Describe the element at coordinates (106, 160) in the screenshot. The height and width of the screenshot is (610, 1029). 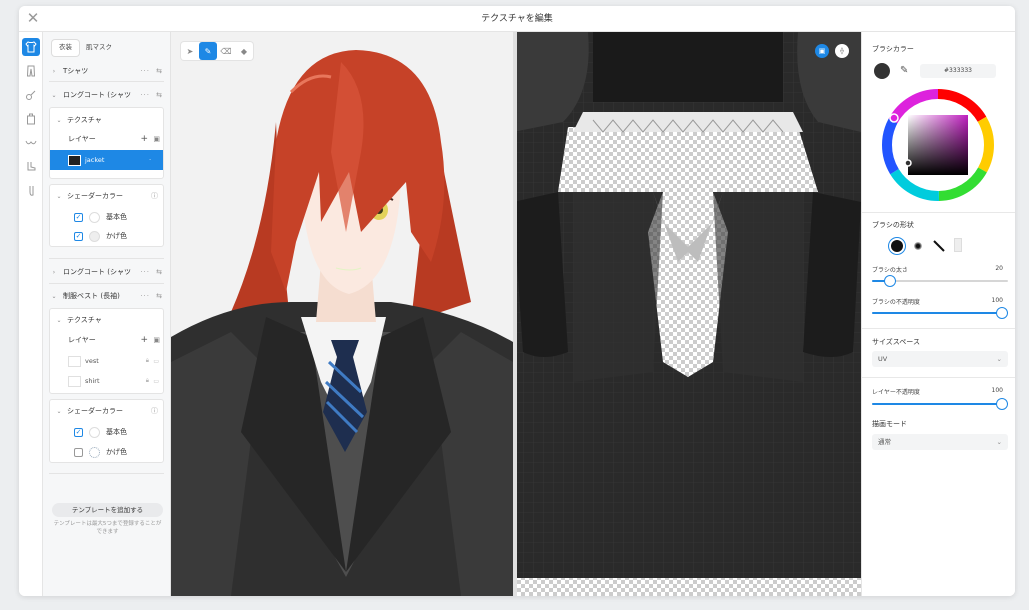
I see `layer-item-jacket: jacket ·` at that location.